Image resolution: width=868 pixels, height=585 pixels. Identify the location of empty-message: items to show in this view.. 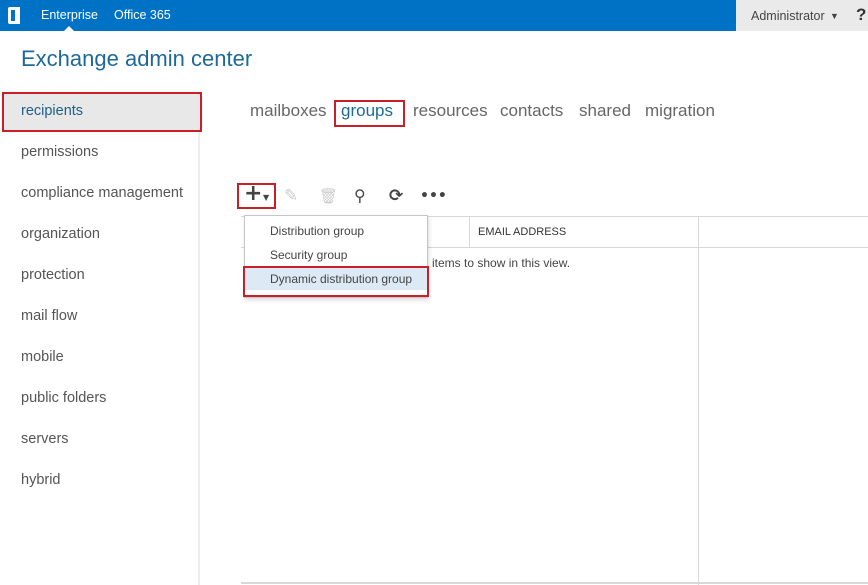
(501, 263).